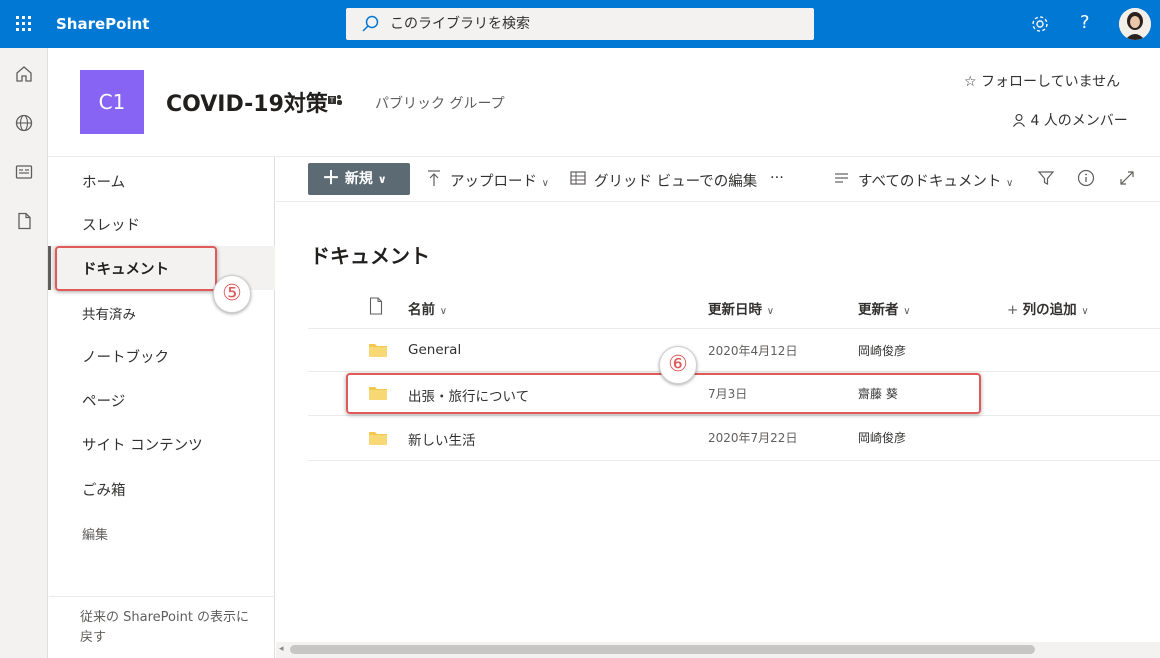  What do you see at coordinates (973, 82) in the screenshot?
I see `star-icon: ☆` at bounding box center [973, 82].